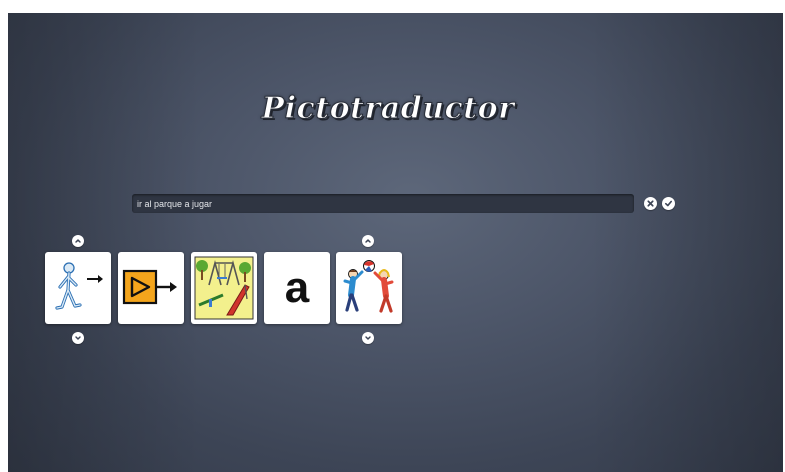 This screenshot has width=785, height=472. I want to click on pictogram-card: a, so click(297, 288).